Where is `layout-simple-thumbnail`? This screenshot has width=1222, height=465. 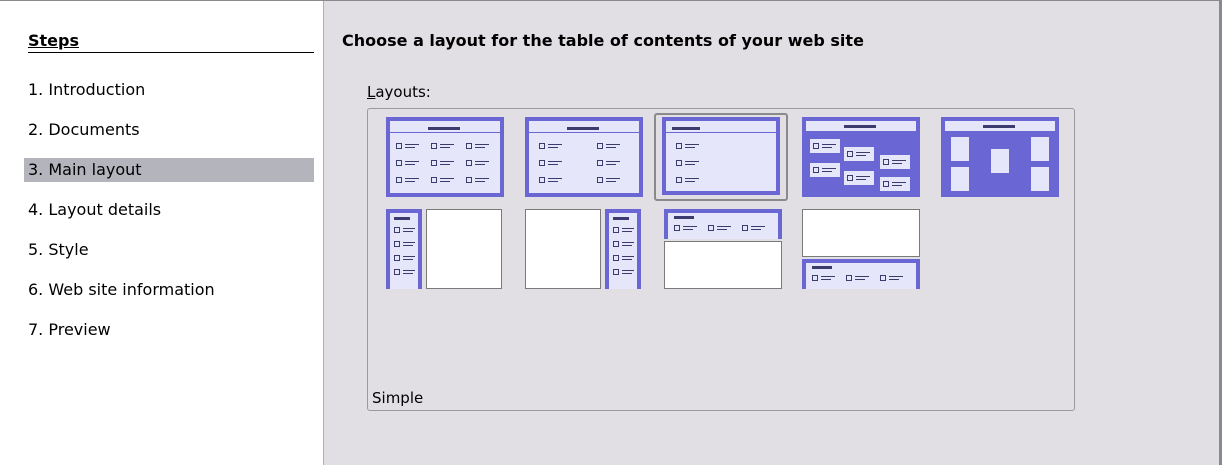 layout-simple-thumbnail is located at coordinates (721, 156).